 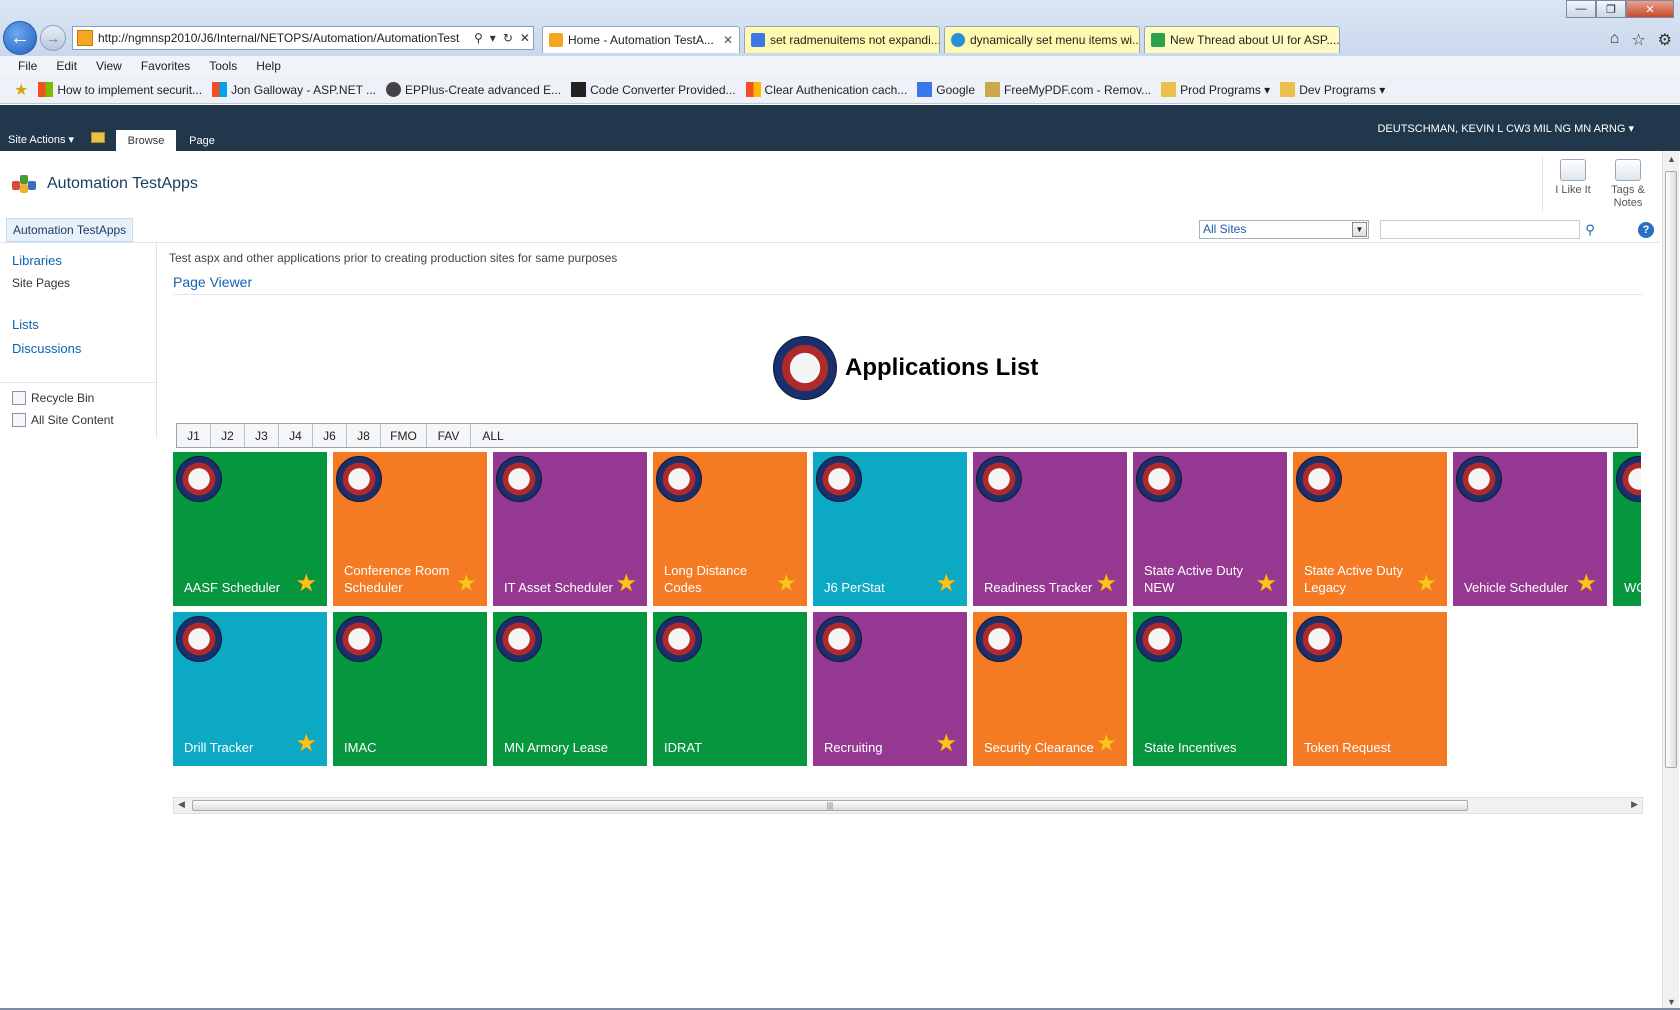 What do you see at coordinates (493, 435) in the screenshot?
I see `filter-all: ALL` at bounding box center [493, 435].